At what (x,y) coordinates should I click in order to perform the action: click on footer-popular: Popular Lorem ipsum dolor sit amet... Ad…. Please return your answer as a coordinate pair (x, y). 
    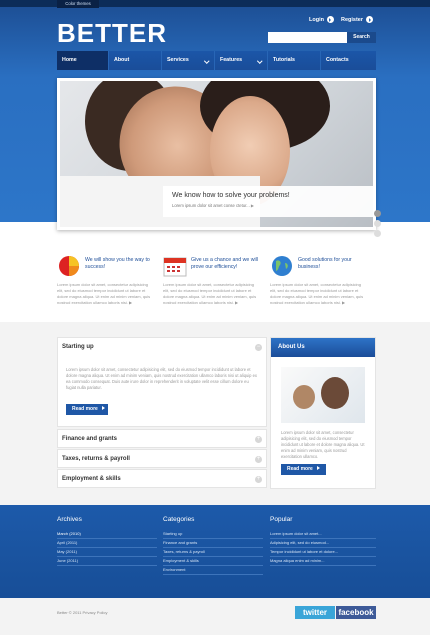
    Looking at the image, I should click on (323, 541).